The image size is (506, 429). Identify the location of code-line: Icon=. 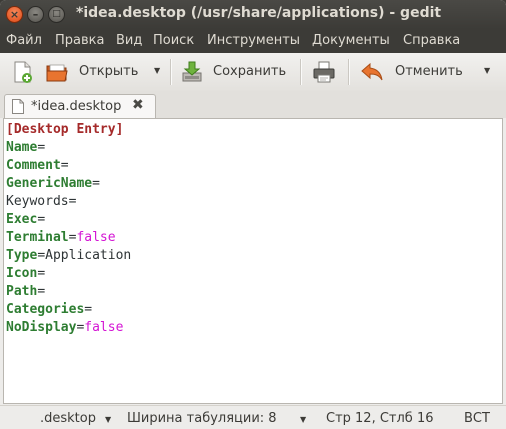
(25, 274).